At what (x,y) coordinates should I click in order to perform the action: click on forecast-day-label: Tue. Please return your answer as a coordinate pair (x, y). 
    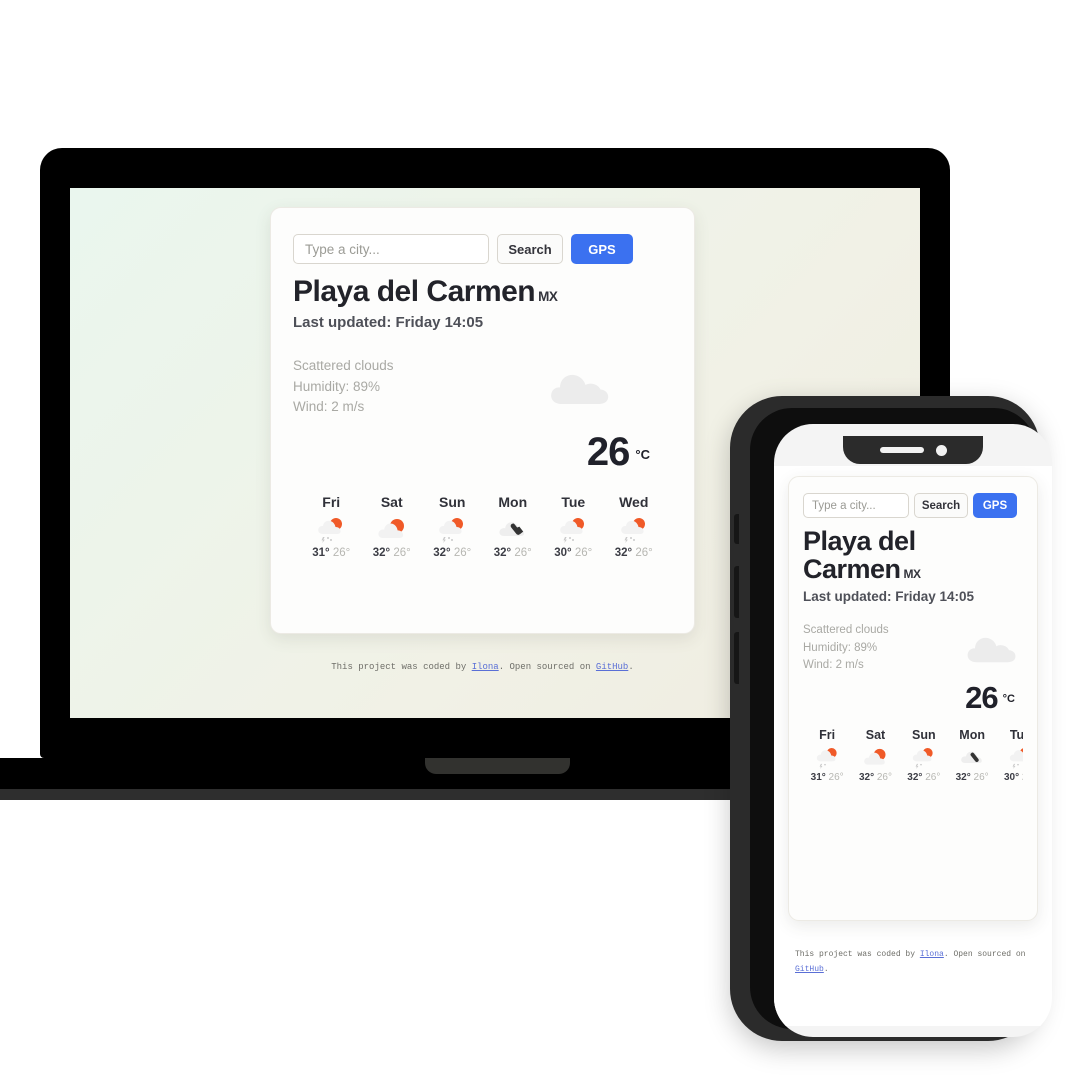
    Looking at the image, I should click on (573, 502).